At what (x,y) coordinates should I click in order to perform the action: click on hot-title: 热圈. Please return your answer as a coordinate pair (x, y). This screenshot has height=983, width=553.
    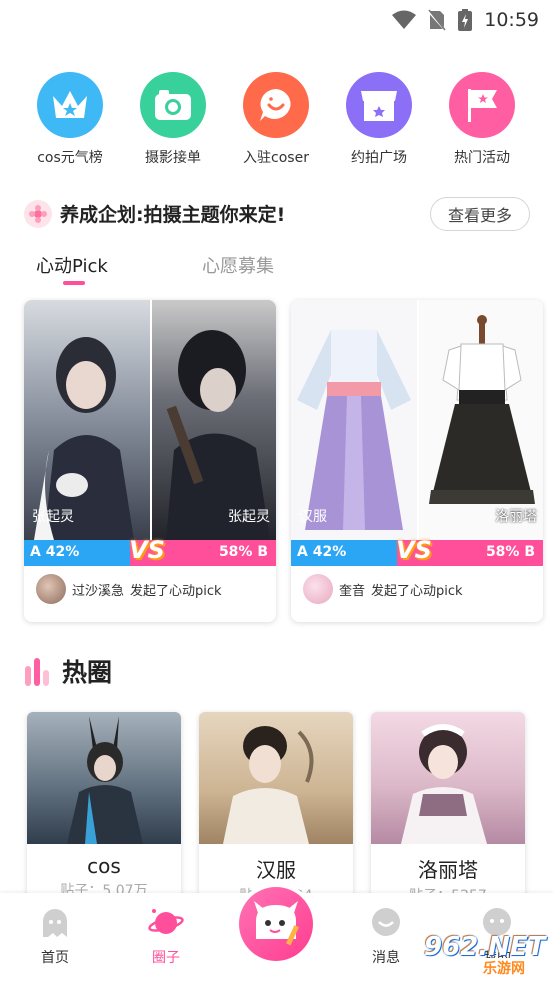
    Looking at the image, I should click on (87, 672).